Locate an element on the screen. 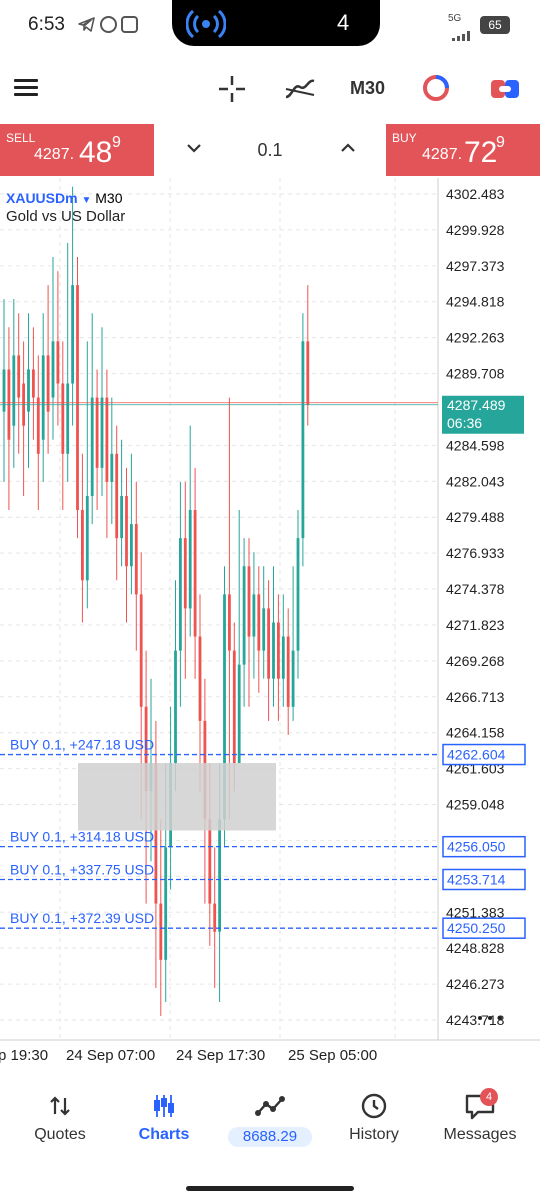 This screenshot has height=1200, width=540. countdown-label: 06:36 is located at coordinates (464, 423).